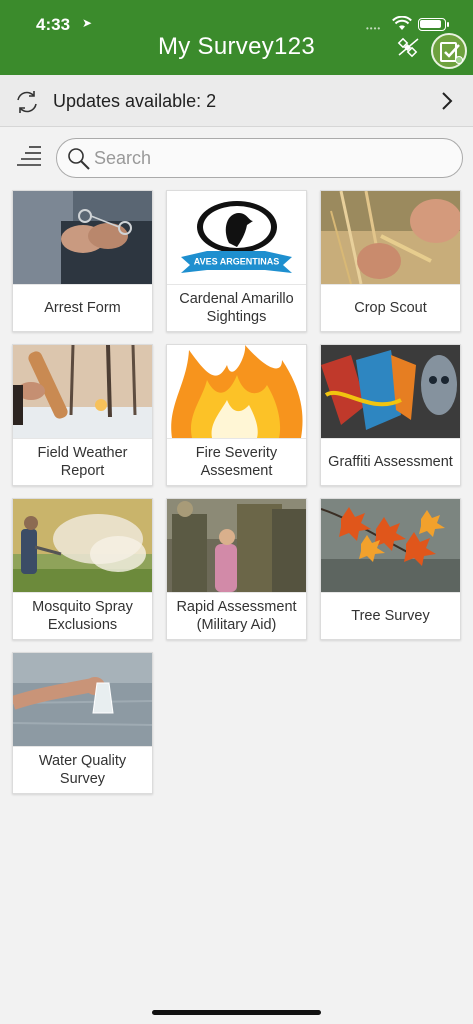  I want to click on graffiti-thumbnail, so click(390, 391).